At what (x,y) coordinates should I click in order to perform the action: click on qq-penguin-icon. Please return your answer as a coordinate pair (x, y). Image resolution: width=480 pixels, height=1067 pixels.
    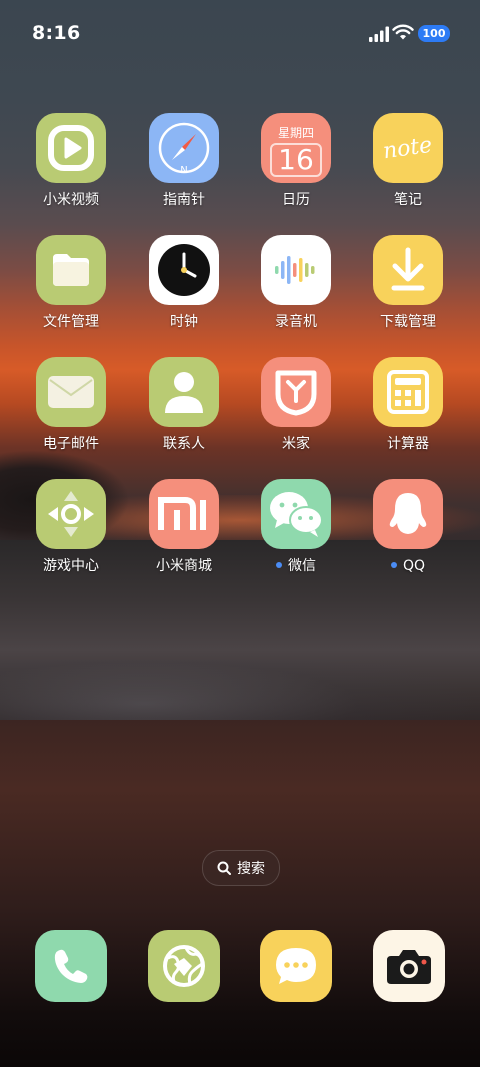
    Looking at the image, I should click on (408, 514).